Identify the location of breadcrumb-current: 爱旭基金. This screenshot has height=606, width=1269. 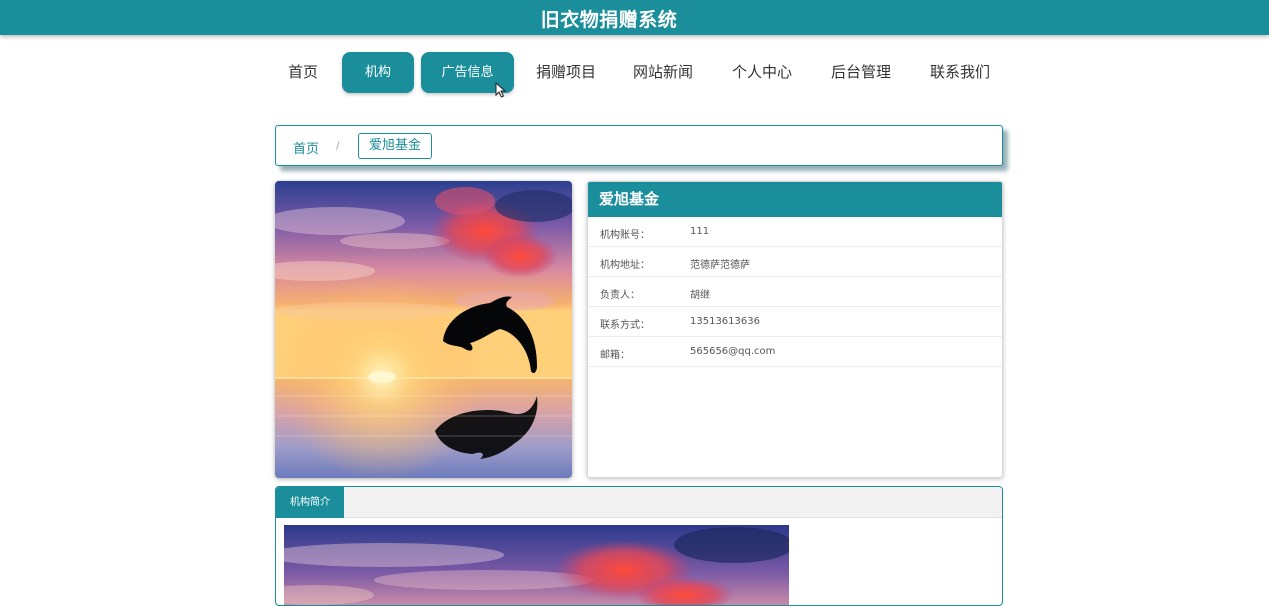
(395, 146).